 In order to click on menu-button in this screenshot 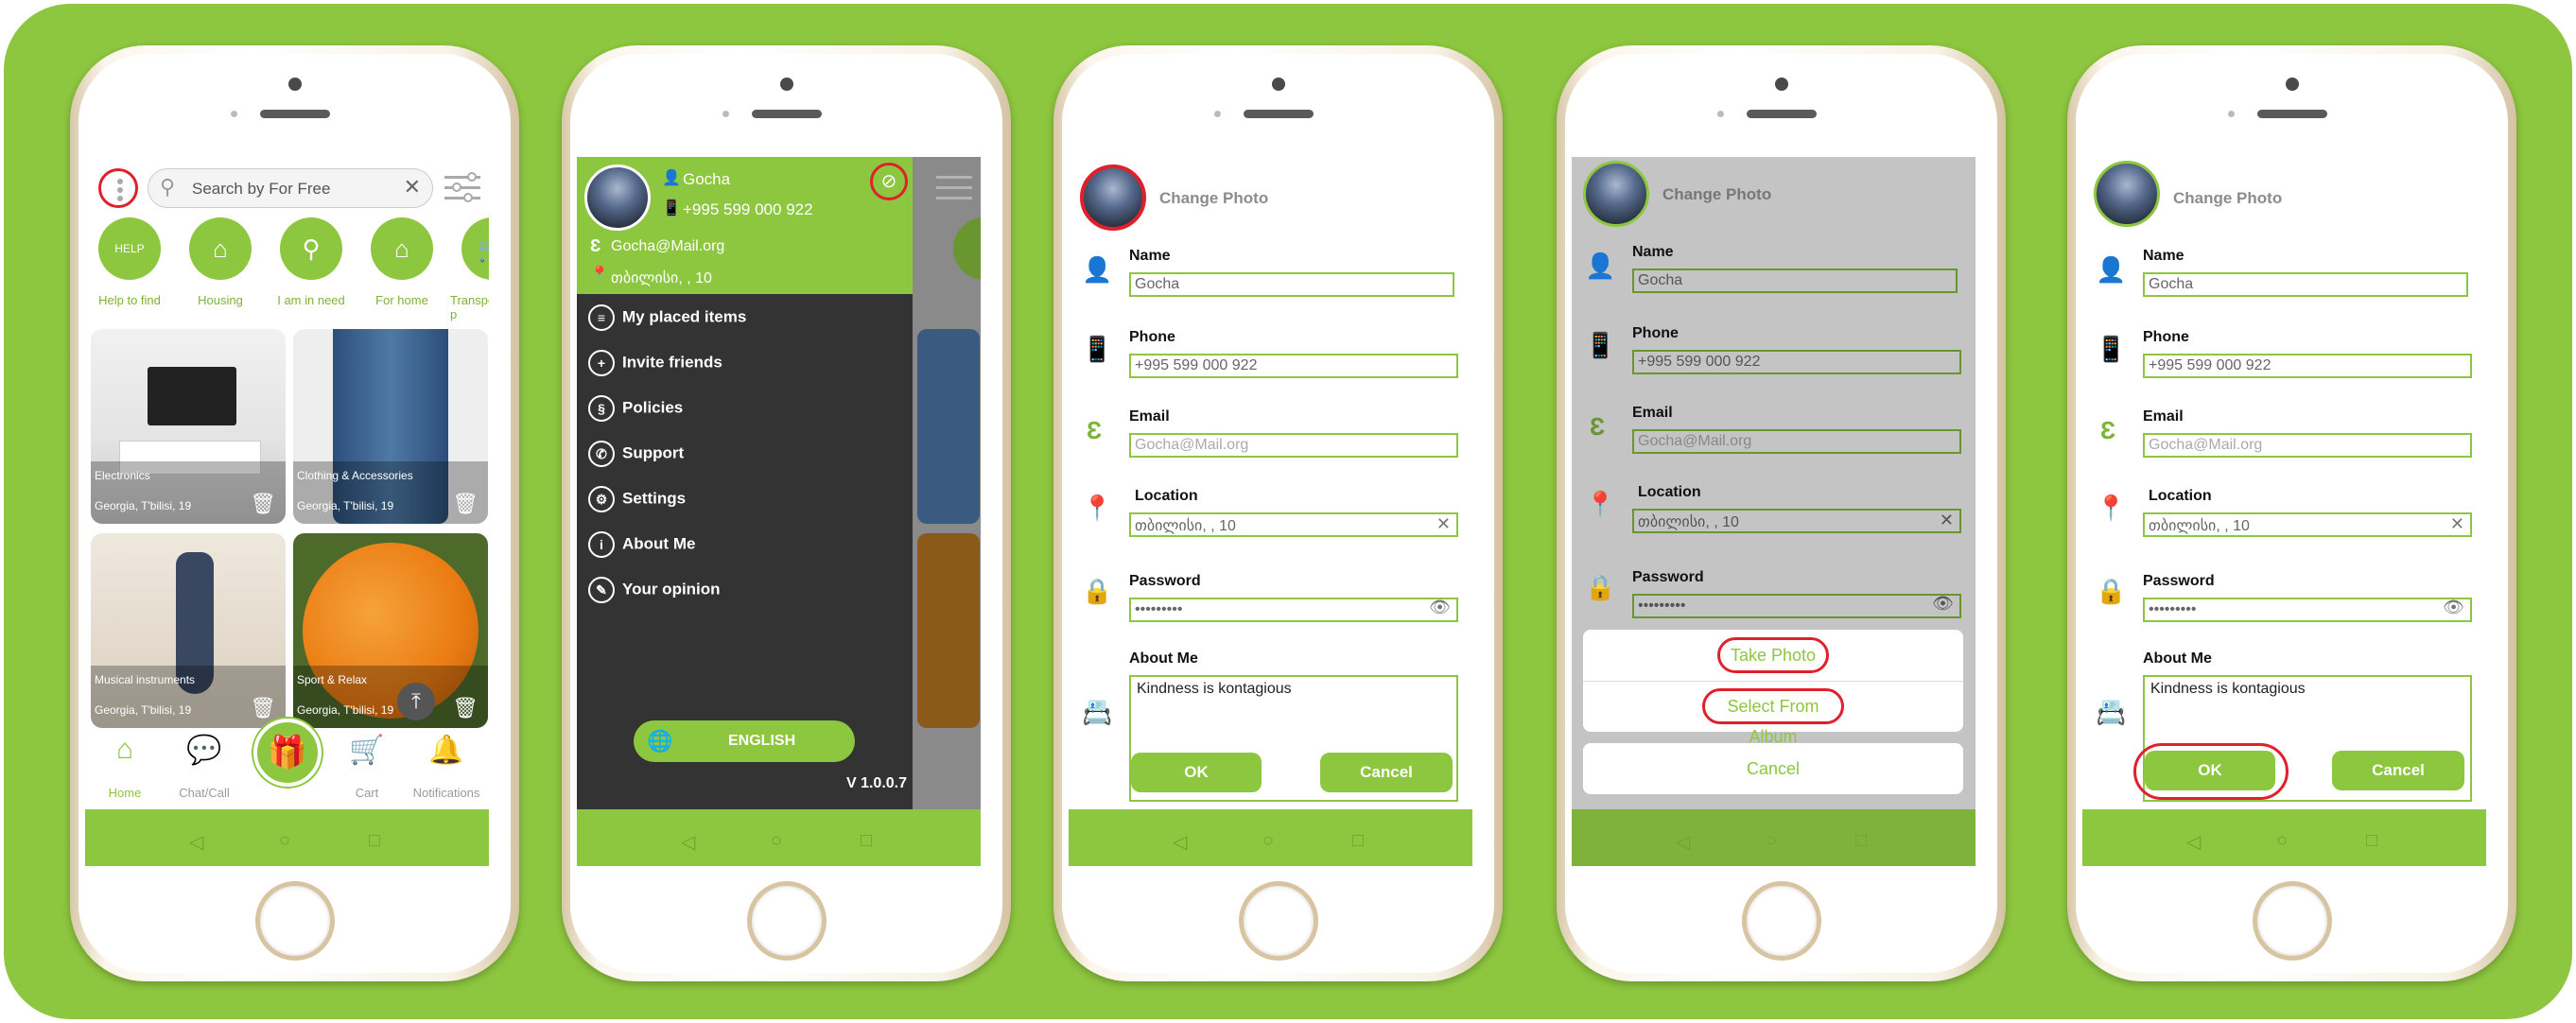, I will do `click(118, 188)`.